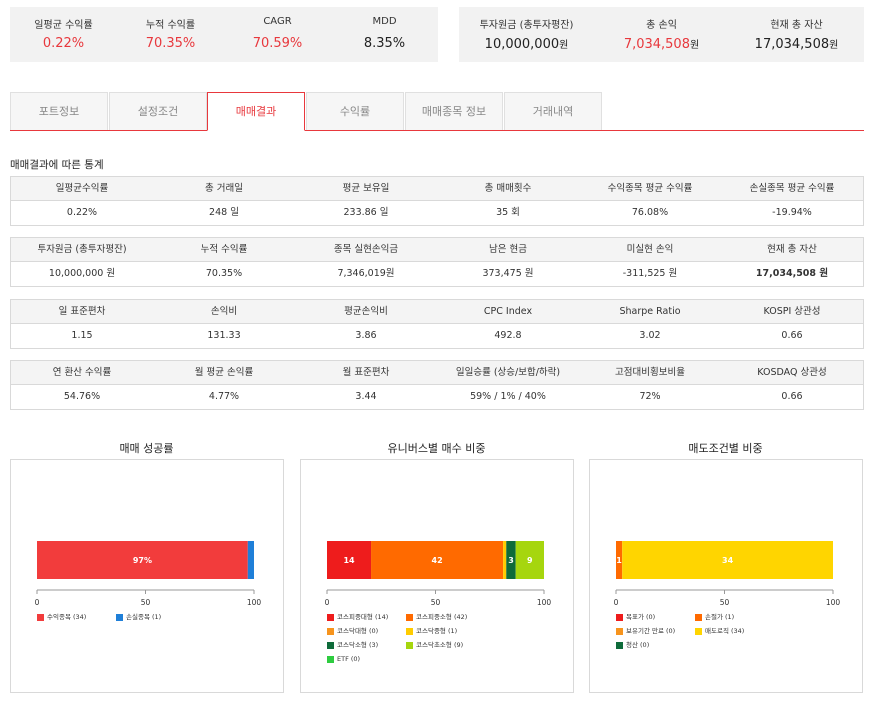 Image resolution: width=874 pixels, height=702 pixels. I want to click on stats-value-cell: 233.86 일, so click(366, 212).